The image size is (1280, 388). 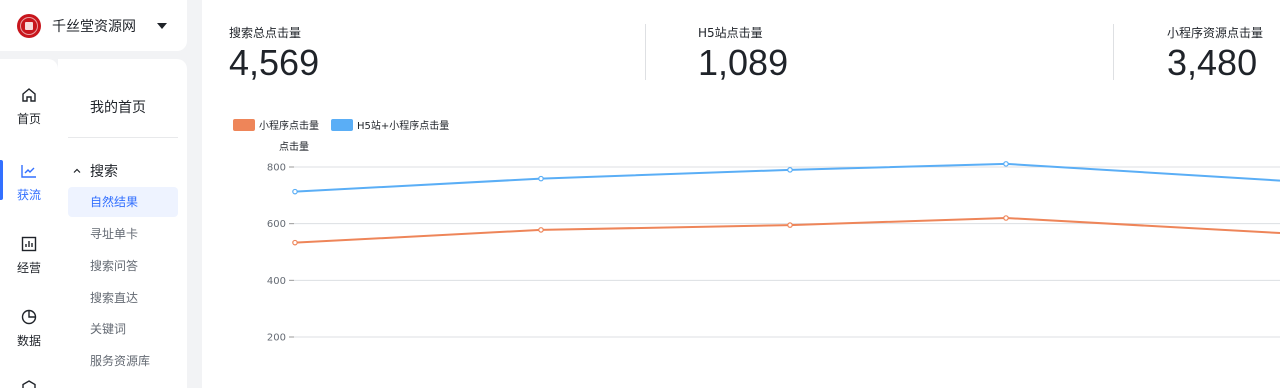 I want to click on y-tick-label: 400, so click(x=276, y=281).